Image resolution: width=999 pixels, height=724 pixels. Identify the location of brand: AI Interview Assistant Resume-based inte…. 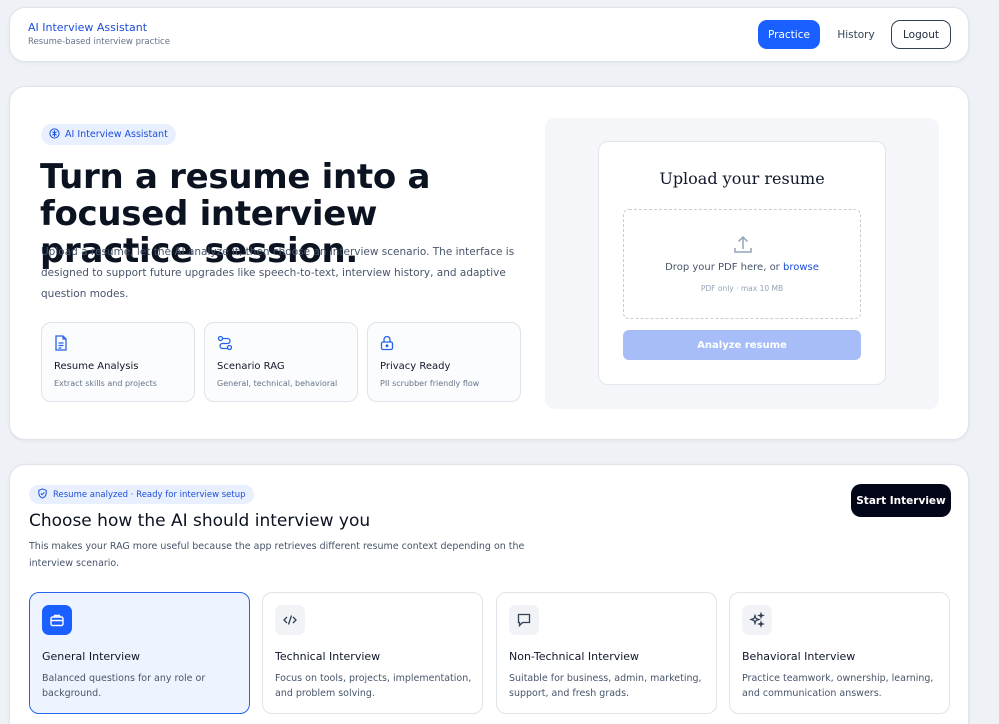
(99, 34).